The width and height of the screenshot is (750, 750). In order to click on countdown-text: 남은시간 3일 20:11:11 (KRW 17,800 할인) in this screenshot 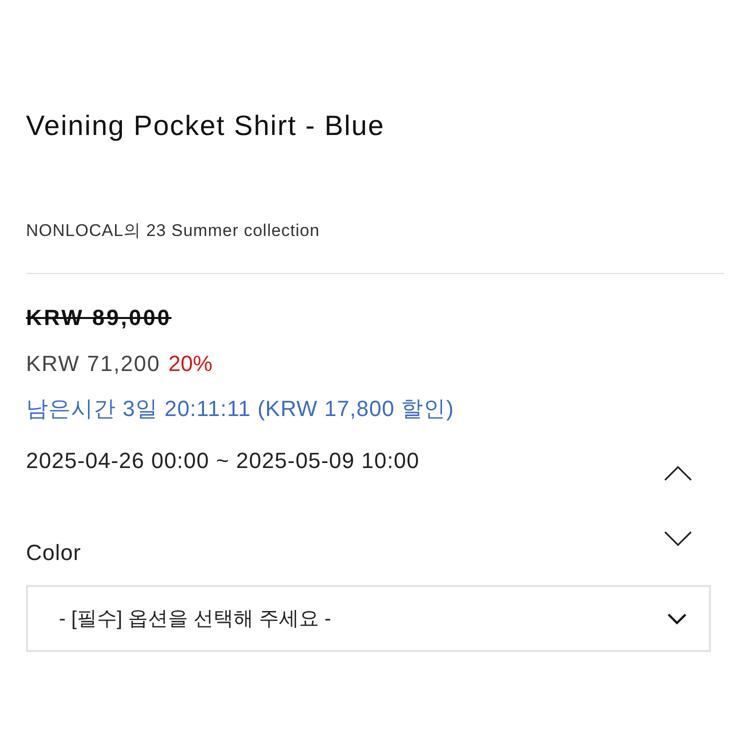, I will do `click(240, 409)`.